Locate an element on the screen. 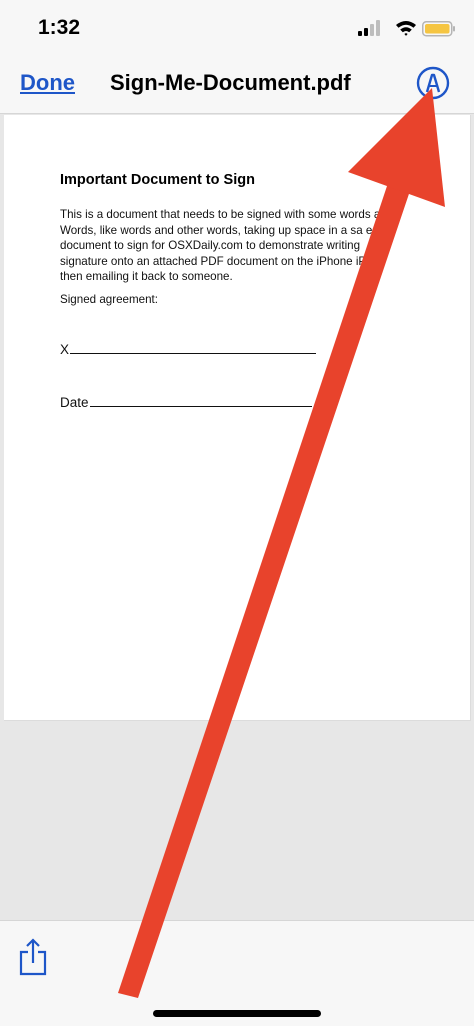 The image size is (474, 1026). status-bar: 1:32 is located at coordinates (237, 28).